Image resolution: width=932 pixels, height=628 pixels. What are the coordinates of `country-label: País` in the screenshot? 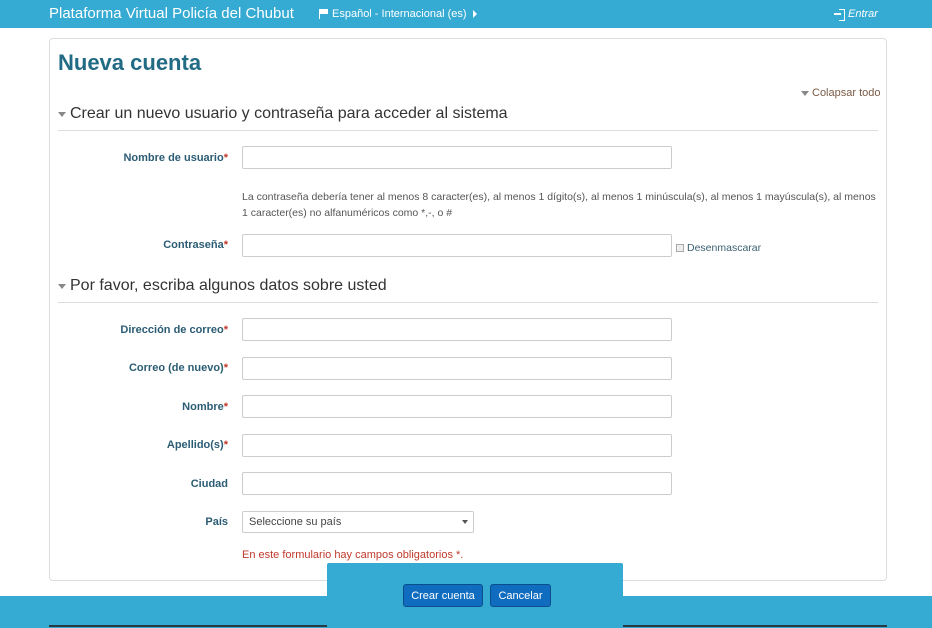 It's located at (216, 522).